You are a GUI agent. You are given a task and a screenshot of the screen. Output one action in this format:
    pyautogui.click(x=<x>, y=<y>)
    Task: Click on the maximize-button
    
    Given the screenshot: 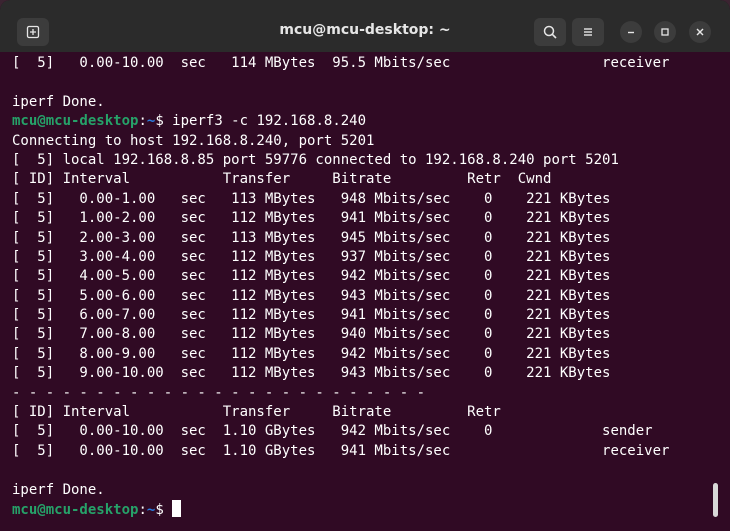 What is the action you would take?
    pyautogui.click(x=665, y=32)
    